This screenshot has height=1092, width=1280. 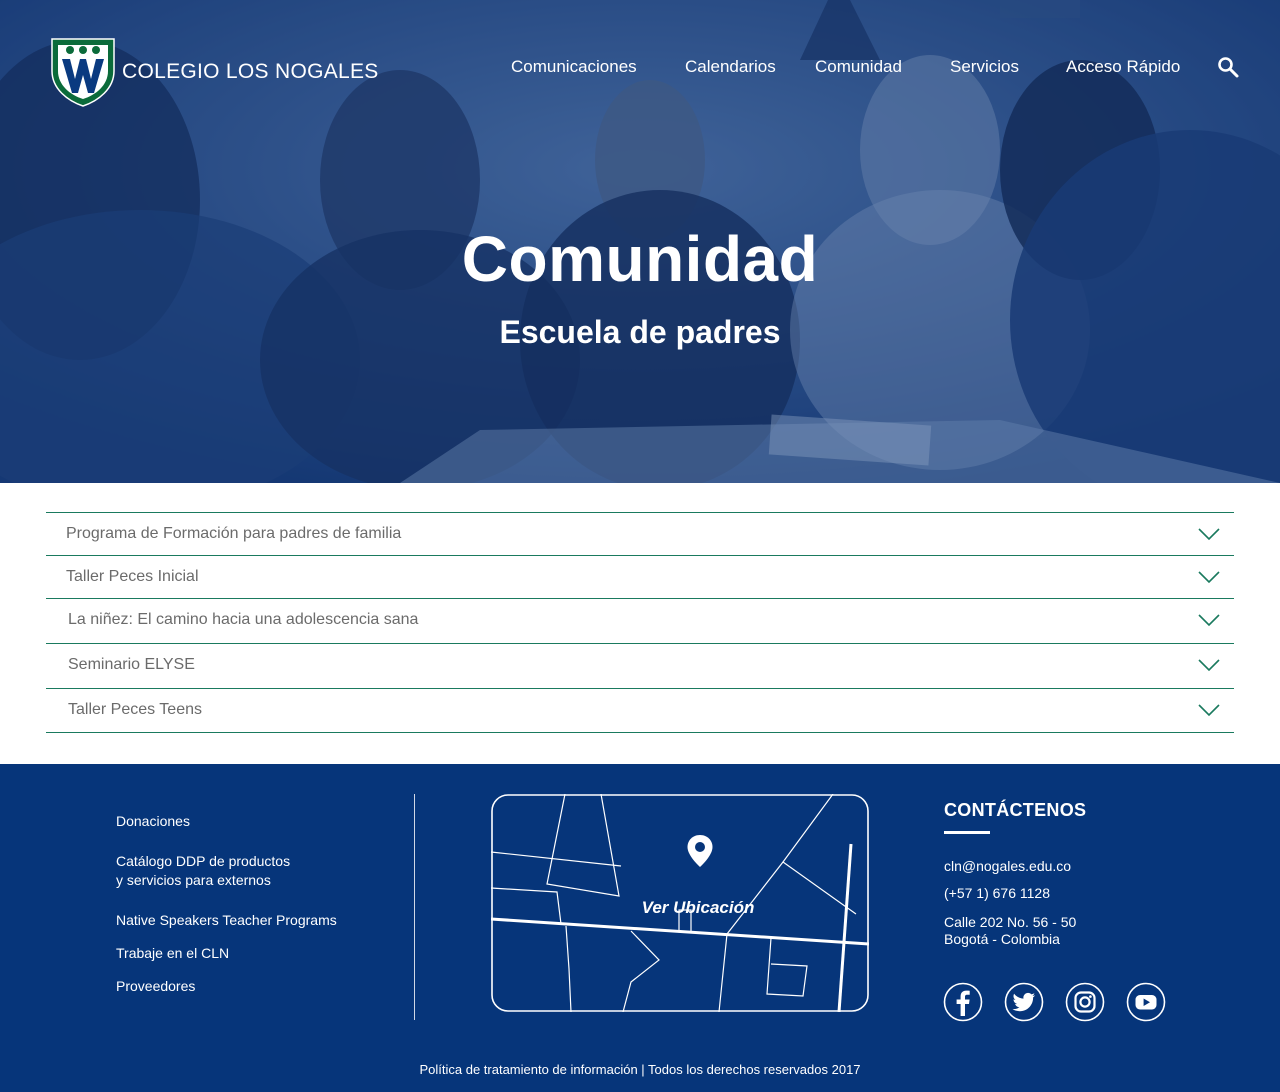 I want to click on footer-link-trabaje: Trabaje en el CLN, so click(x=256, y=953).